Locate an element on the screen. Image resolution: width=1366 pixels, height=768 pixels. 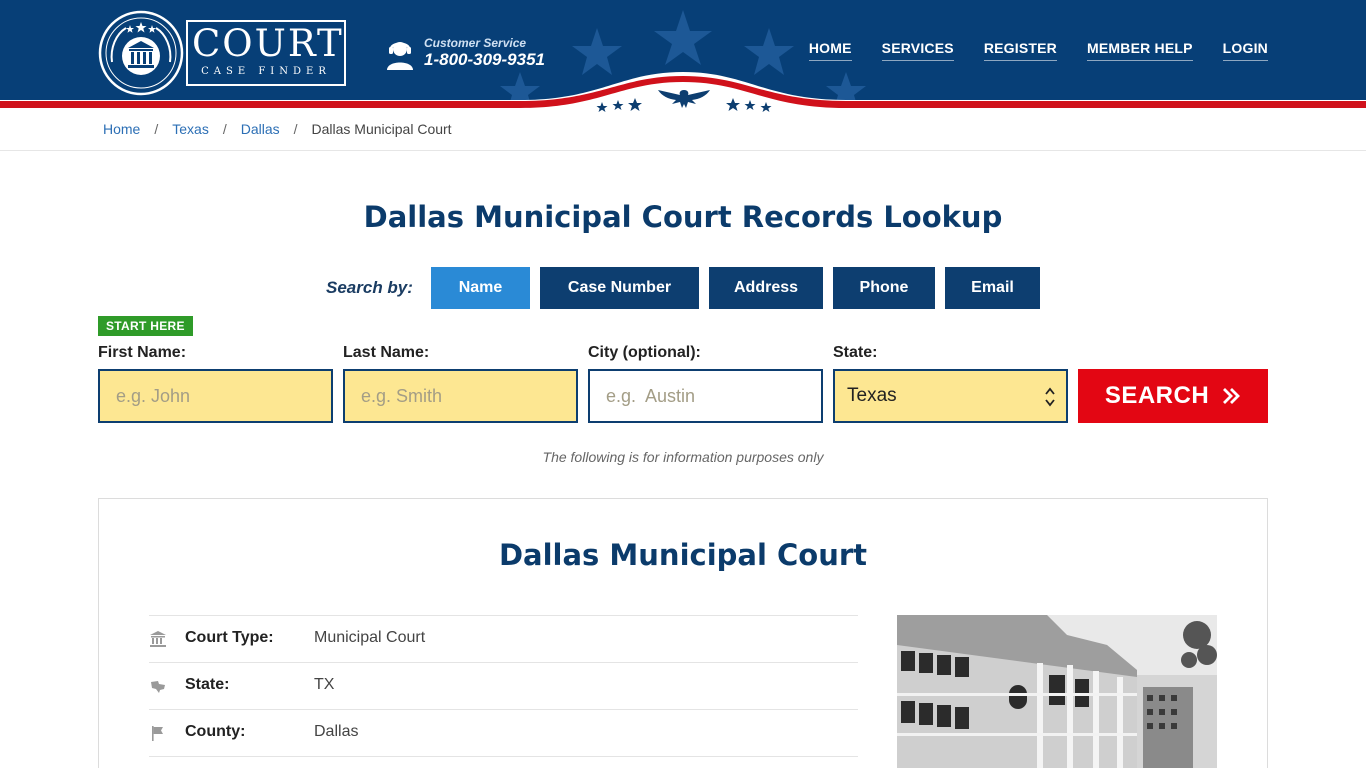
last-name-input is located at coordinates (460, 396).